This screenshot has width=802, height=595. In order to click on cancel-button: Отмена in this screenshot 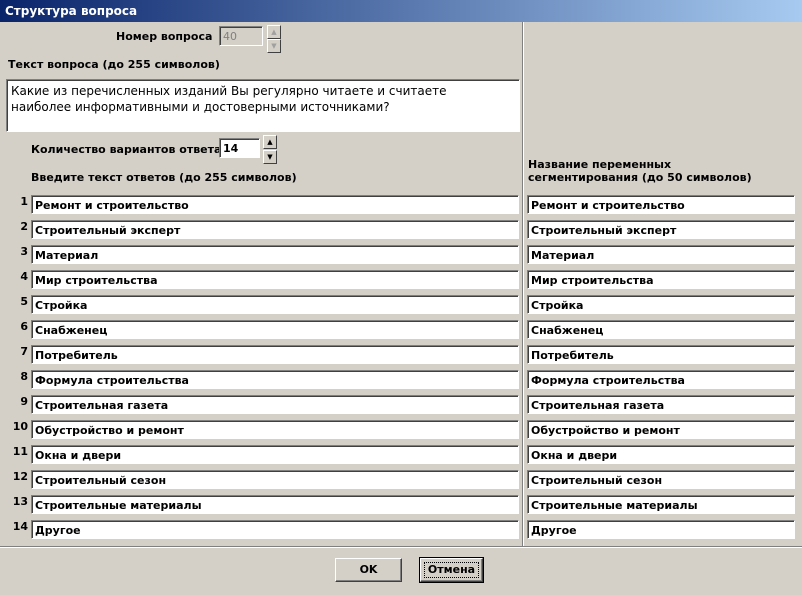, I will do `click(451, 570)`.